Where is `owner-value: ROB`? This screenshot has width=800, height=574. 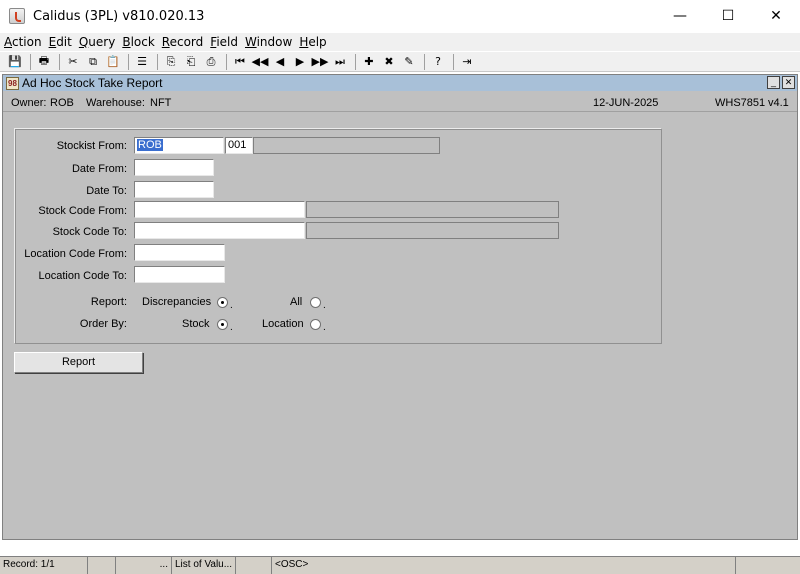 owner-value: ROB is located at coordinates (62, 103).